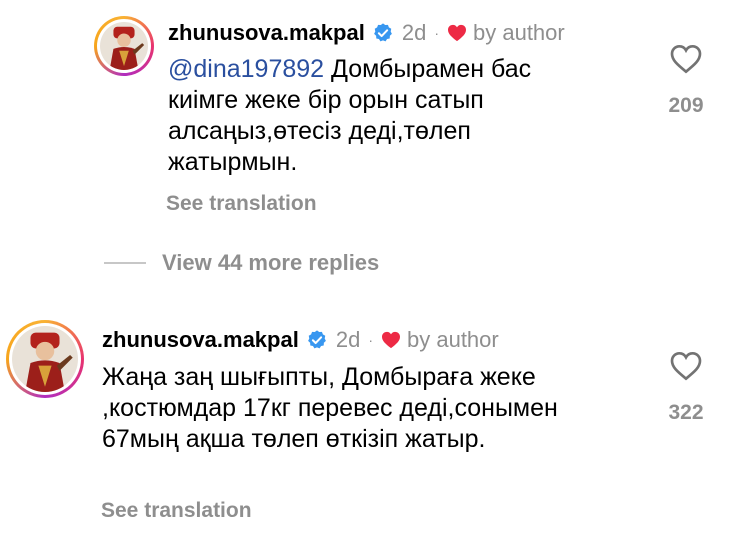 The width and height of the screenshot is (740, 540). Describe the element at coordinates (246, 69) in the screenshot. I see `mention-link: @dina197892` at that location.